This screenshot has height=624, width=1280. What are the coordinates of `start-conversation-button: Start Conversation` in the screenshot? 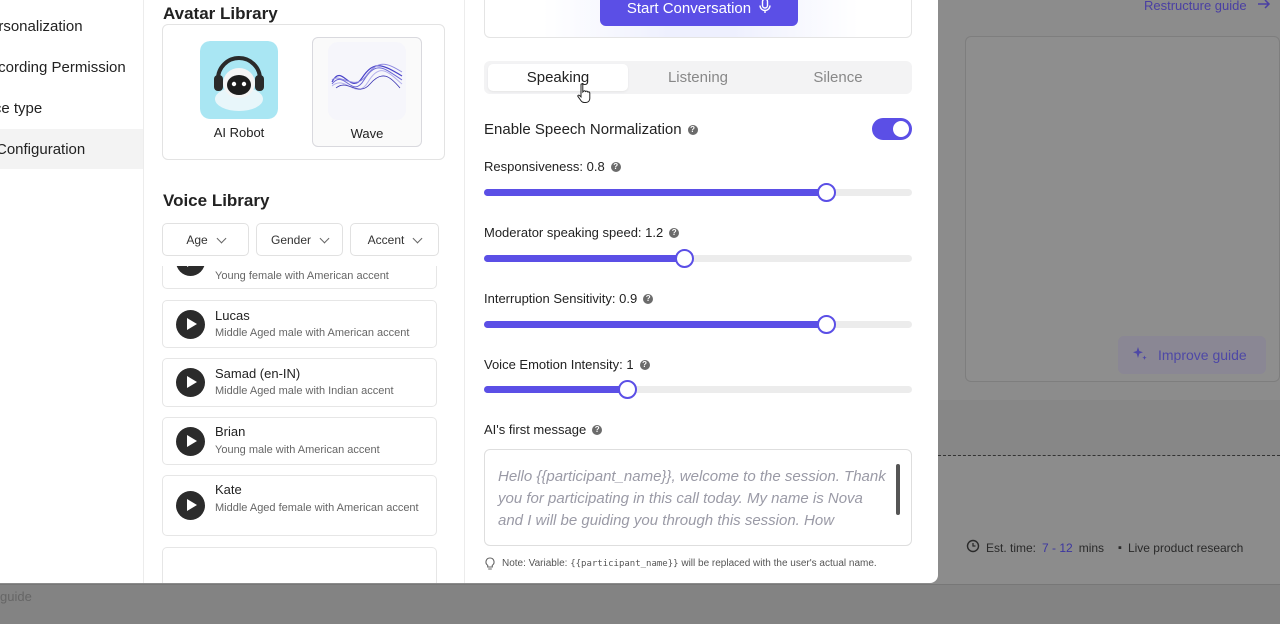 It's located at (699, 13).